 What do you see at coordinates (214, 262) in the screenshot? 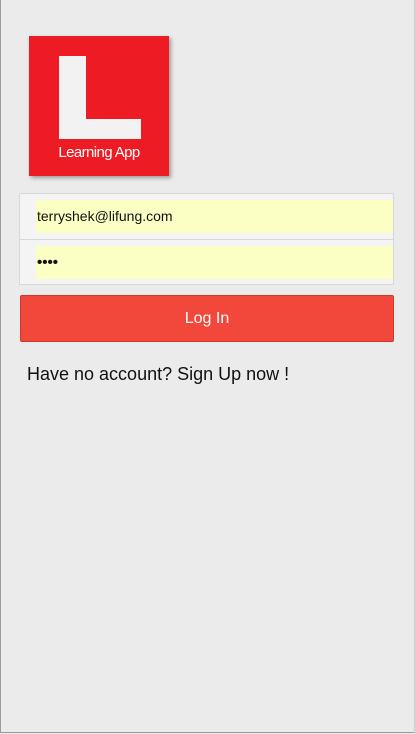
I see `password-field: ••••` at bounding box center [214, 262].